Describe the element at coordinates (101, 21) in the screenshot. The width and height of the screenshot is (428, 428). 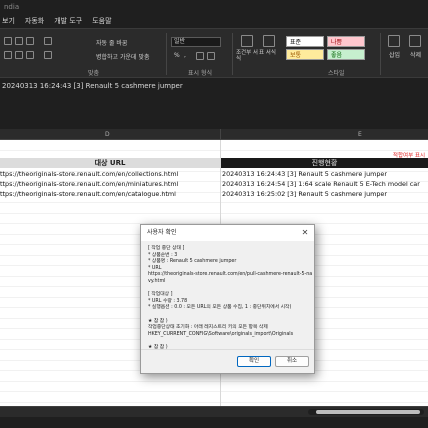
I see `menu-help: 도움말` at that location.